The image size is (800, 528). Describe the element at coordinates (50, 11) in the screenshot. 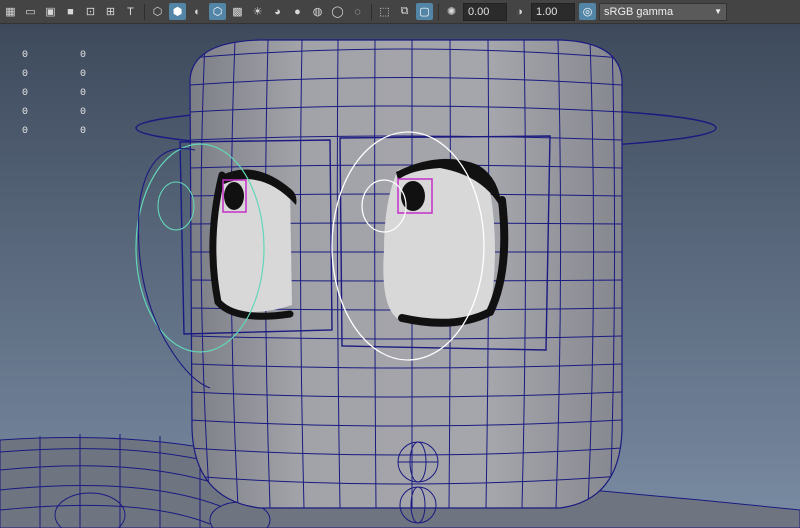

I see `film-gate-icon: ▣` at that location.